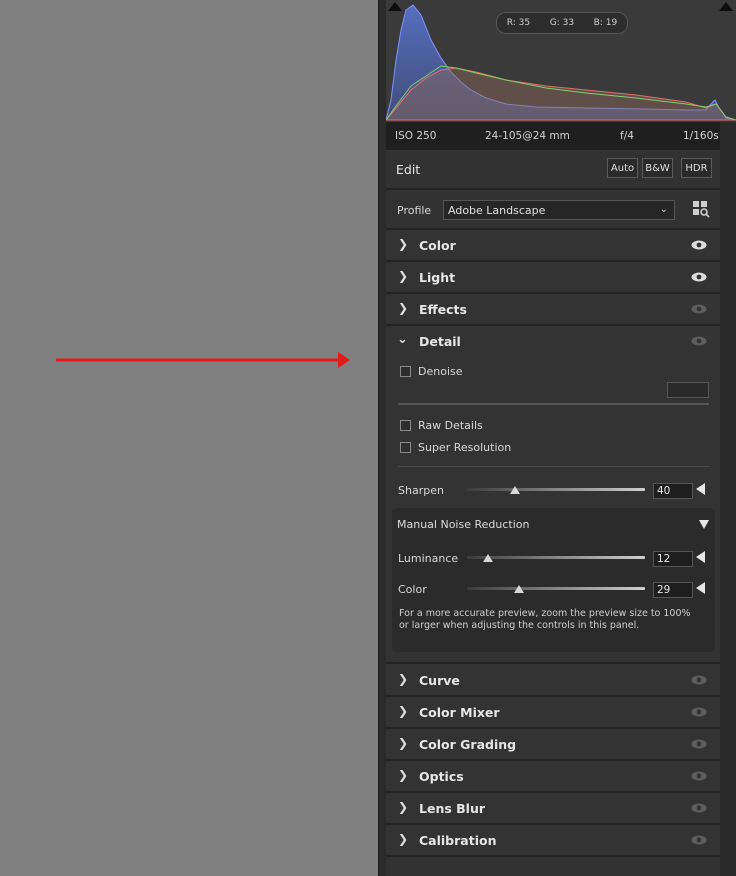 This screenshot has width=736, height=876. Describe the element at coordinates (700, 489) in the screenshot. I see `sharpen-reset-icon` at that location.